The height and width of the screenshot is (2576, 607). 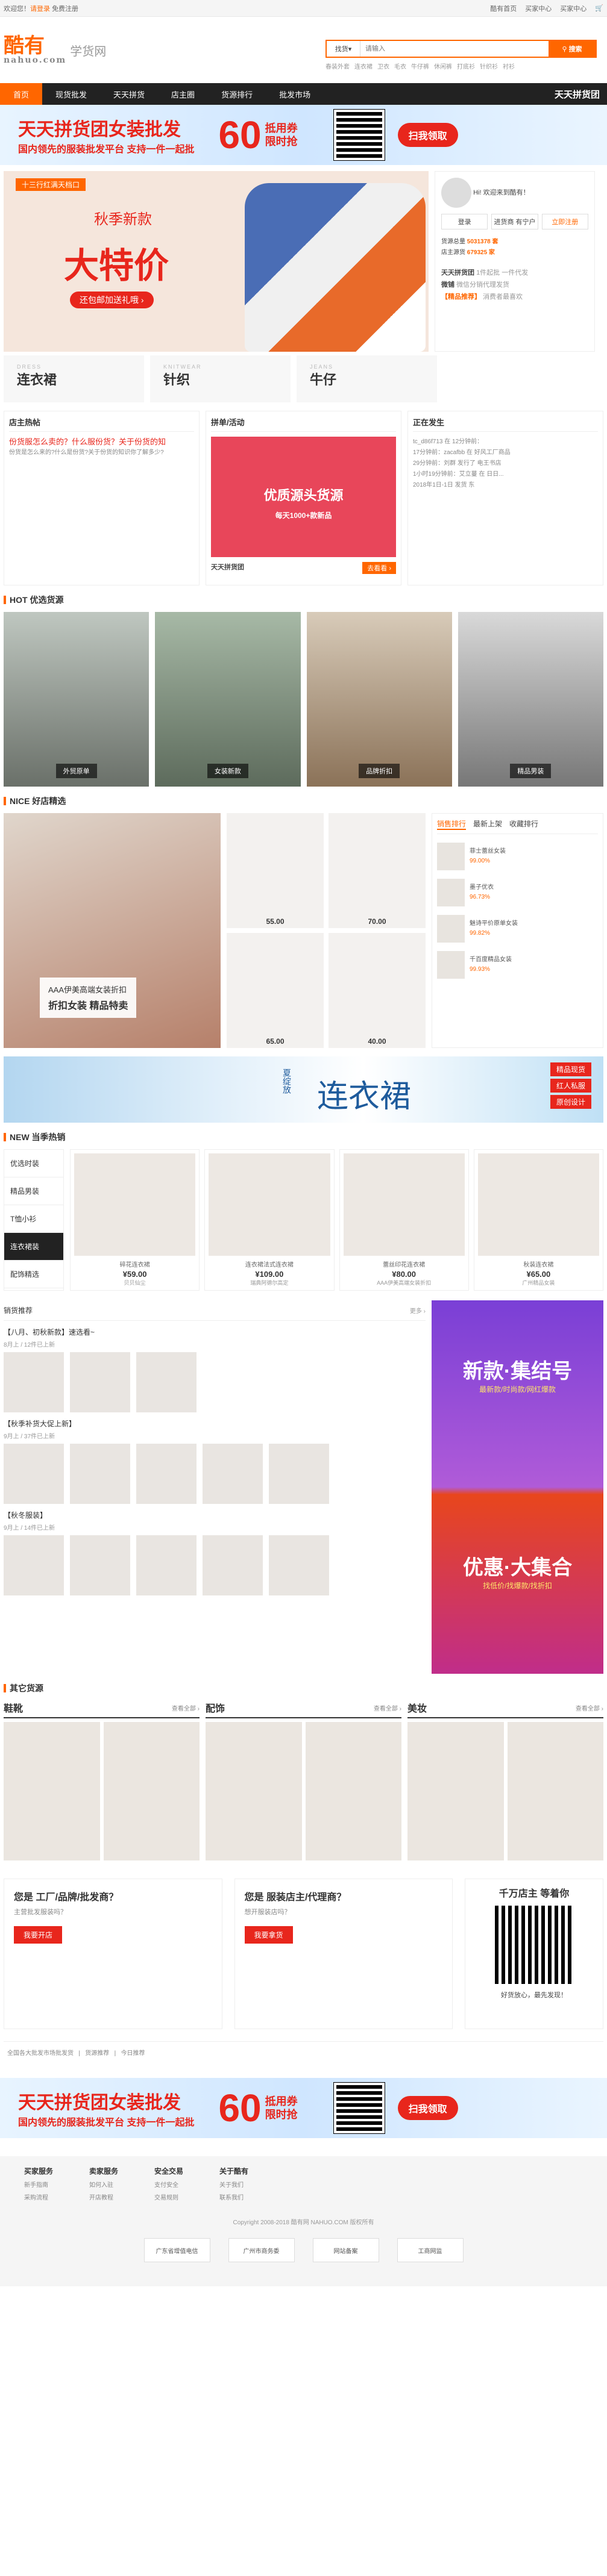 What do you see at coordinates (168, 2196) in the screenshot?
I see `footer-link: 交易规则` at bounding box center [168, 2196].